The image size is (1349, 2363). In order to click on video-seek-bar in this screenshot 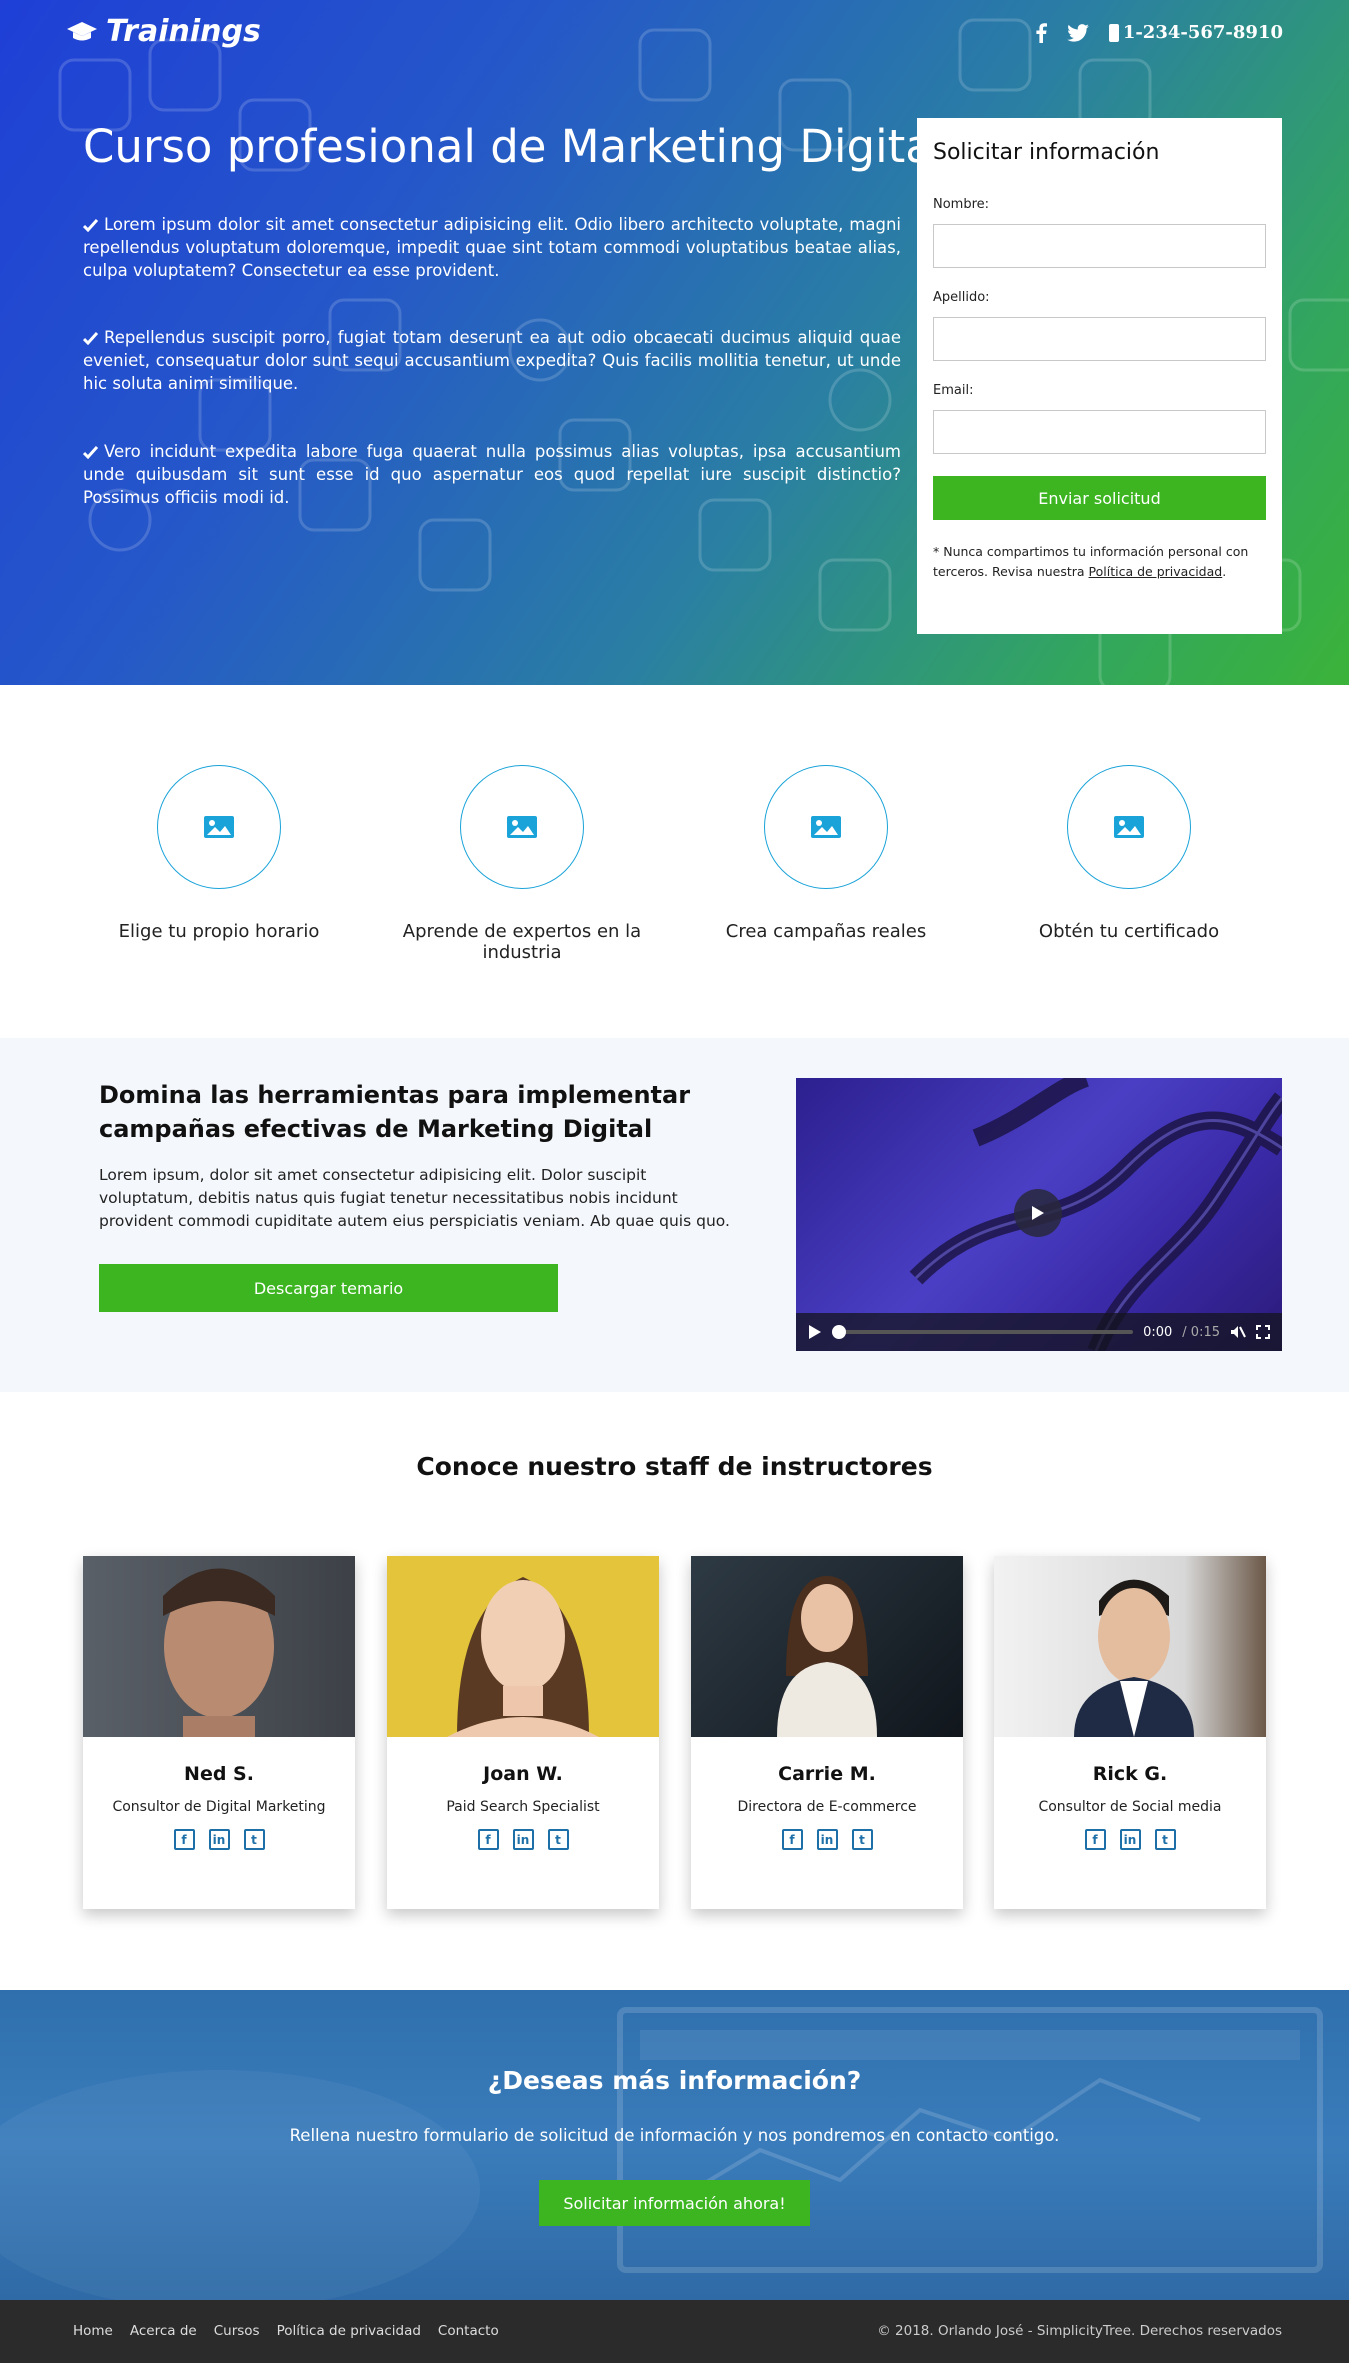, I will do `click(983, 1332)`.